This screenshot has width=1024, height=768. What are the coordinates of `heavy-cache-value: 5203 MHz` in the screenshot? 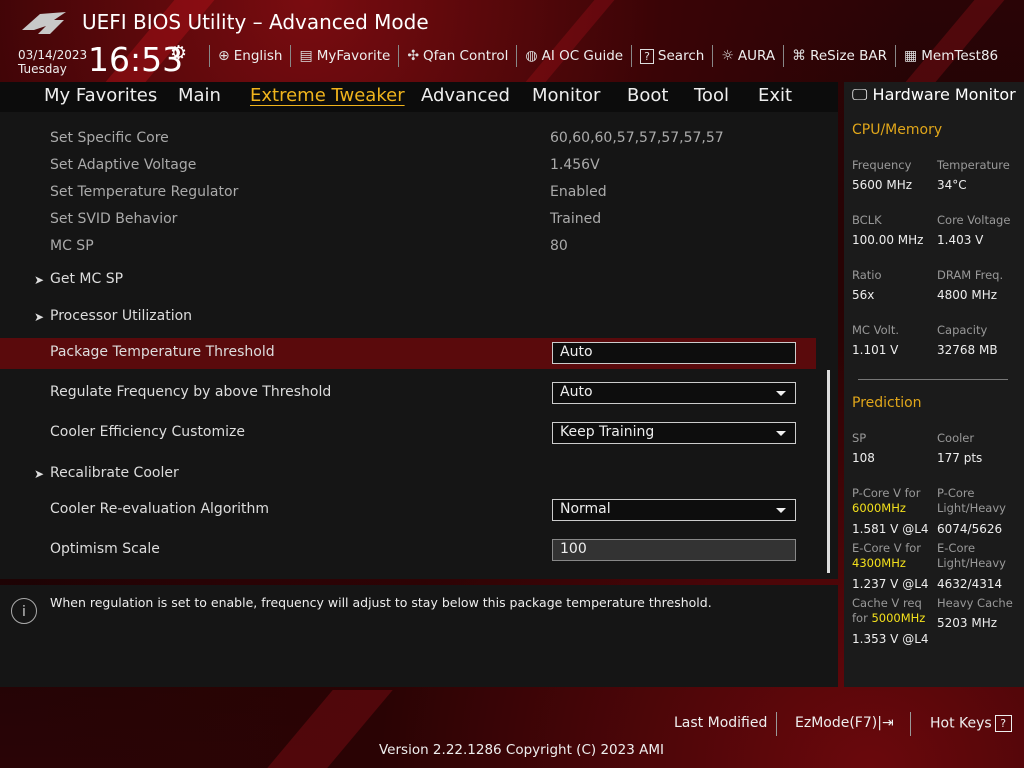 It's located at (967, 623).